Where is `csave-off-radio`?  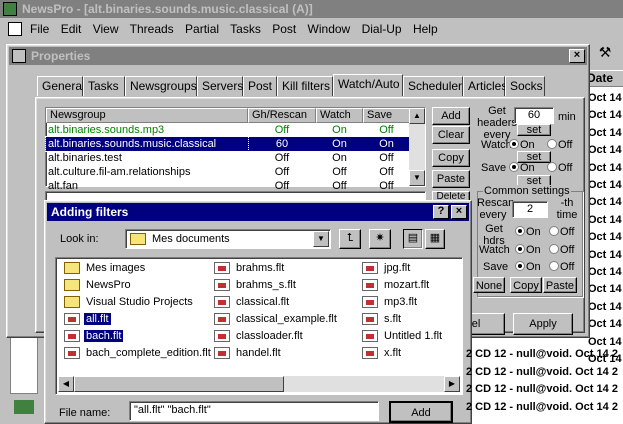 csave-off-radio is located at coordinates (554, 266).